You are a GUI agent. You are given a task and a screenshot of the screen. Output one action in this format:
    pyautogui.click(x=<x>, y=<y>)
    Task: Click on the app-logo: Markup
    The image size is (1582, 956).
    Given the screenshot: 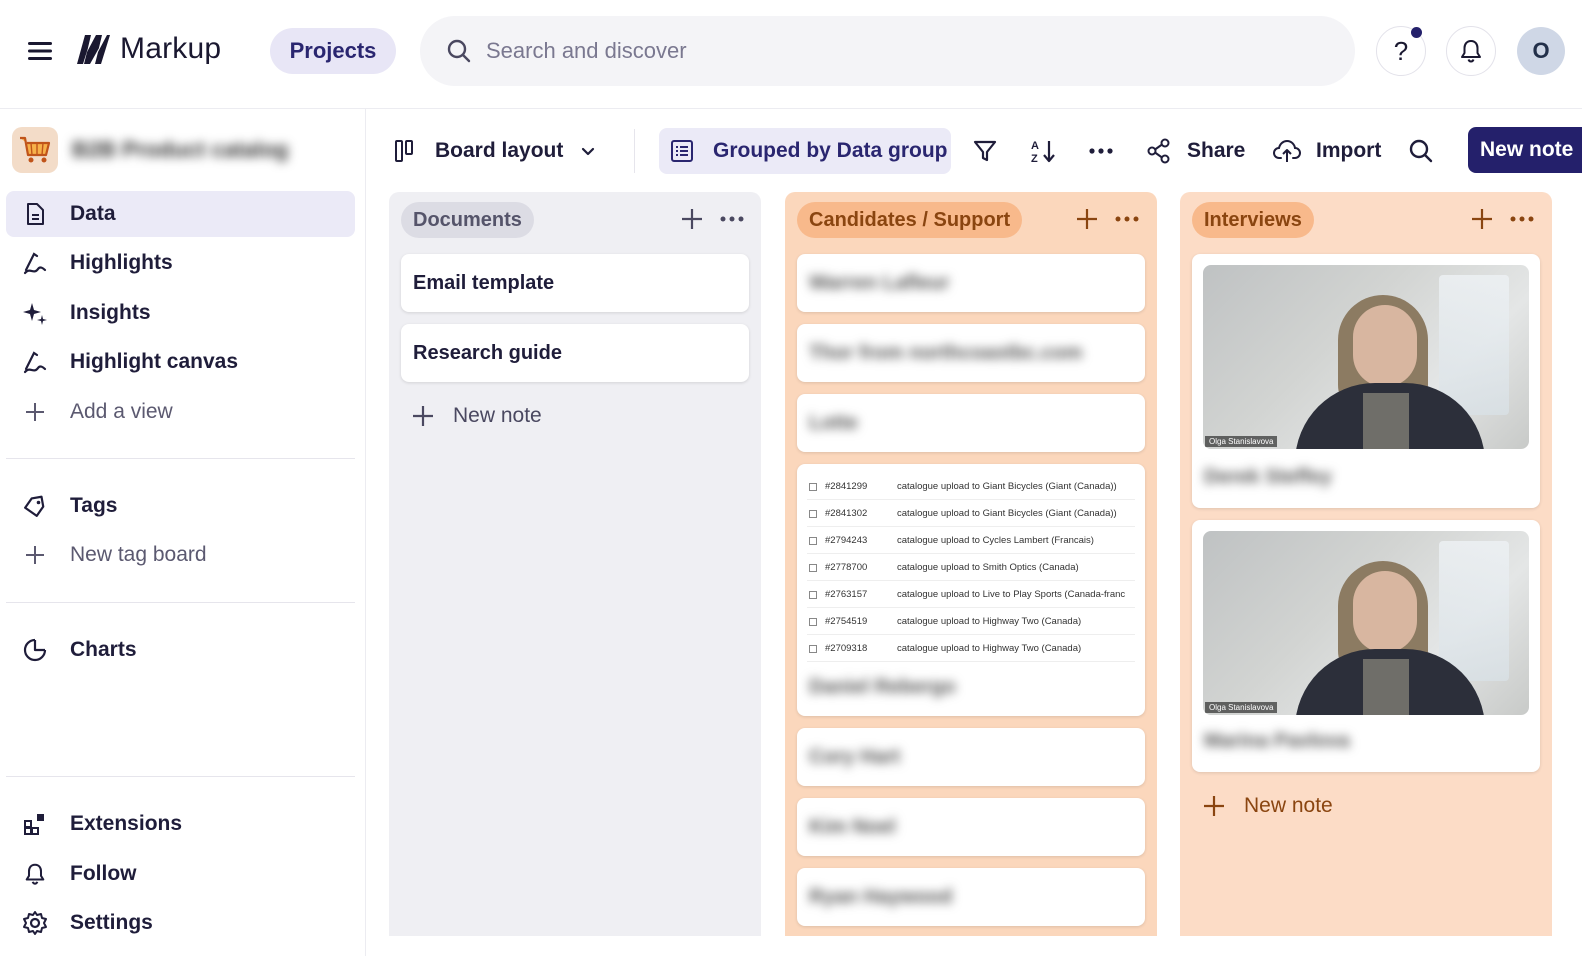 What is the action you would take?
    pyautogui.click(x=147, y=49)
    